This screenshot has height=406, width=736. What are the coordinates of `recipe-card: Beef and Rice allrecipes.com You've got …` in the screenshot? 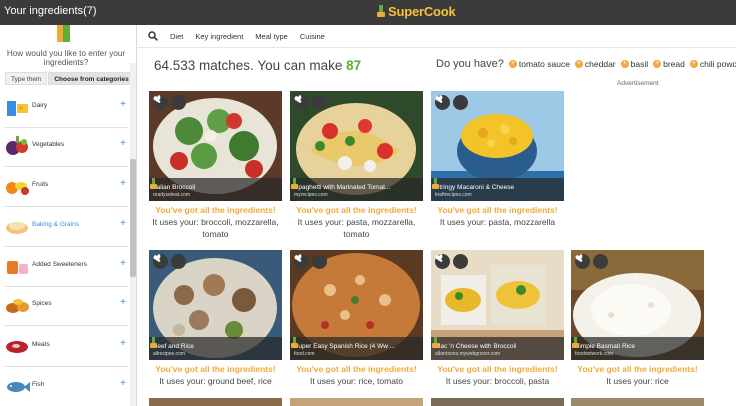 It's located at (215, 318).